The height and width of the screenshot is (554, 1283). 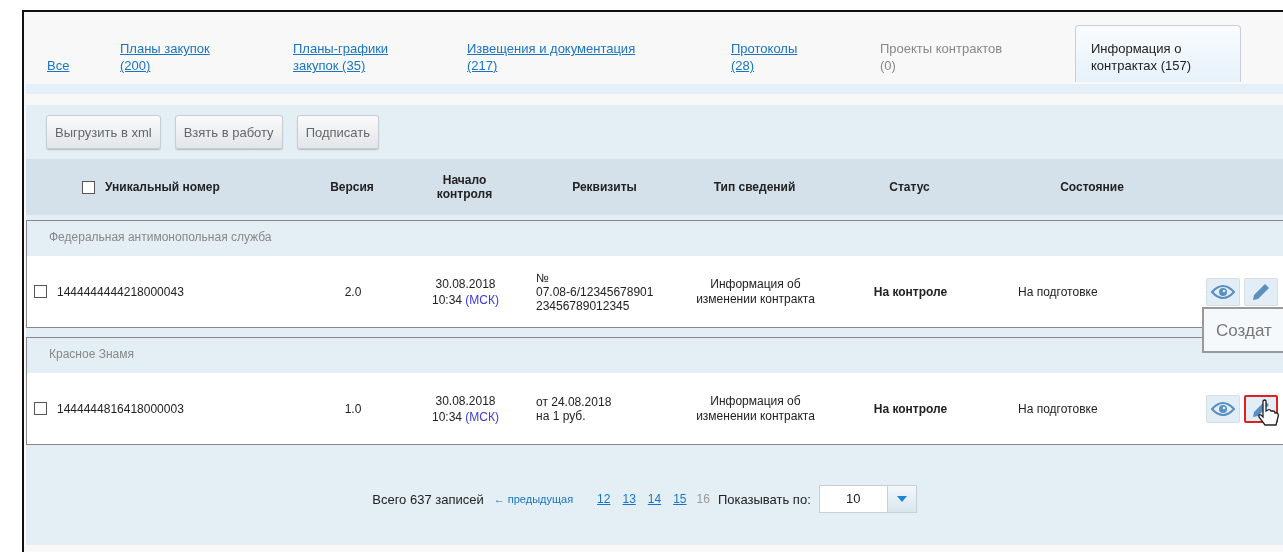 I want to click on tab: Планы закупок (200), so click(x=180, y=57).